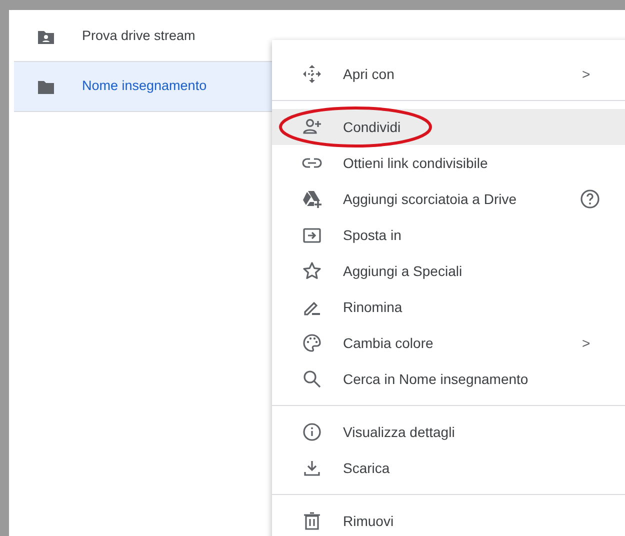  I want to click on download-icon, so click(312, 468).